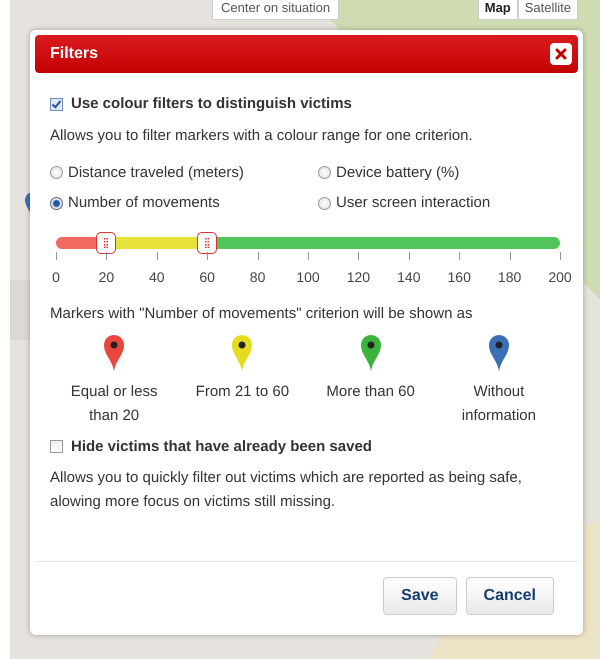 This screenshot has width=600, height=659. What do you see at coordinates (286, 490) in the screenshot?
I see `description-text: Allows you to quickly filter out victims which are reported as being safe, alowing more focus on victims still missing.` at bounding box center [286, 490].